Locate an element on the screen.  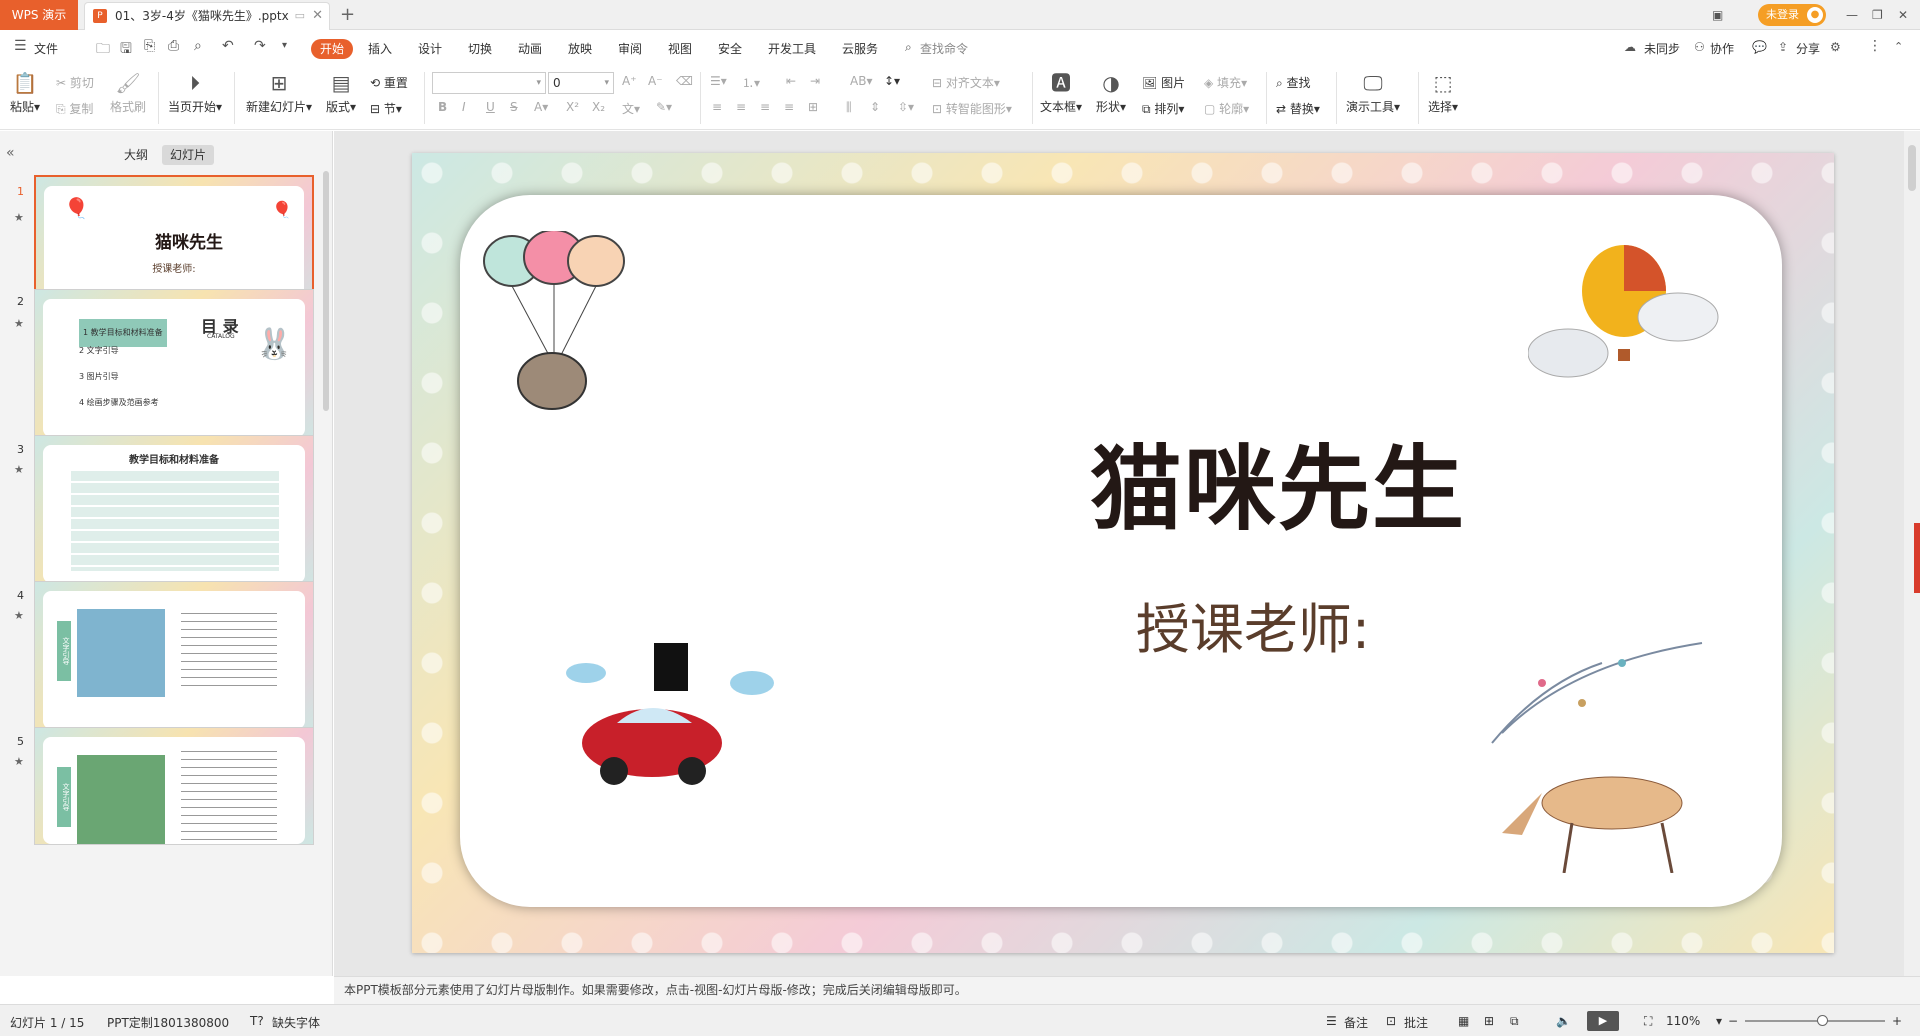
columns-icon: ⫼ is located at coordinates (849, 107).